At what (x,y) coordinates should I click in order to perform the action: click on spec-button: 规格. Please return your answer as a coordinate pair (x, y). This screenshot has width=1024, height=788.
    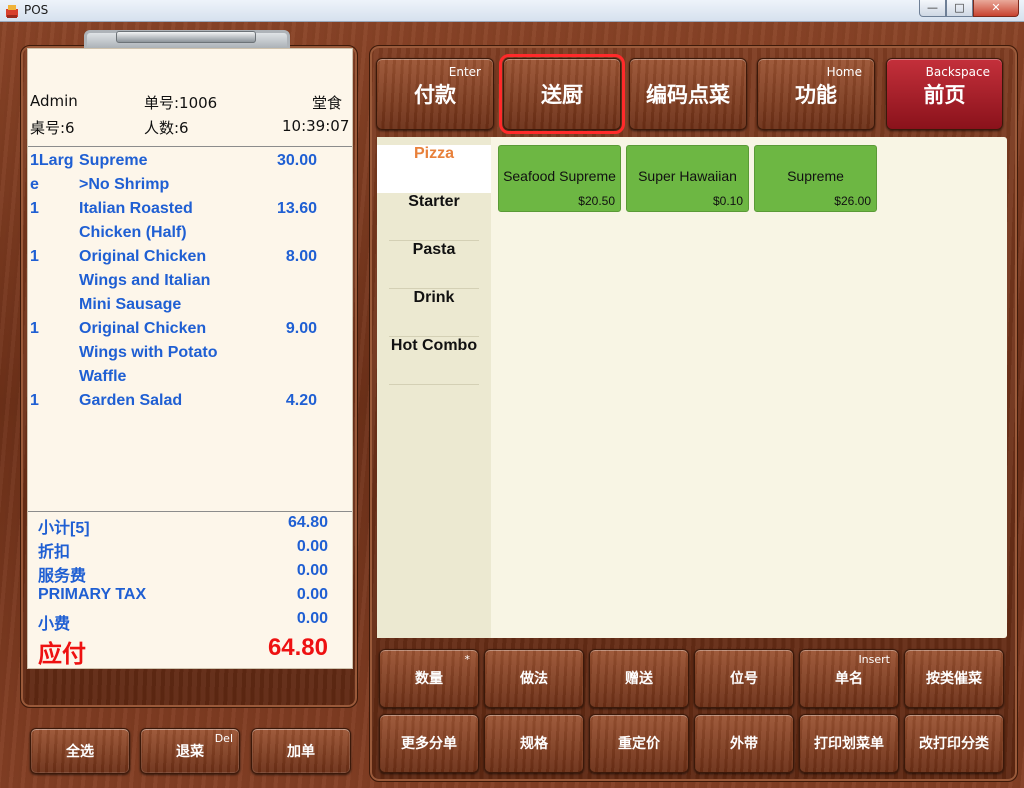
    Looking at the image, I should click on (534, 743).